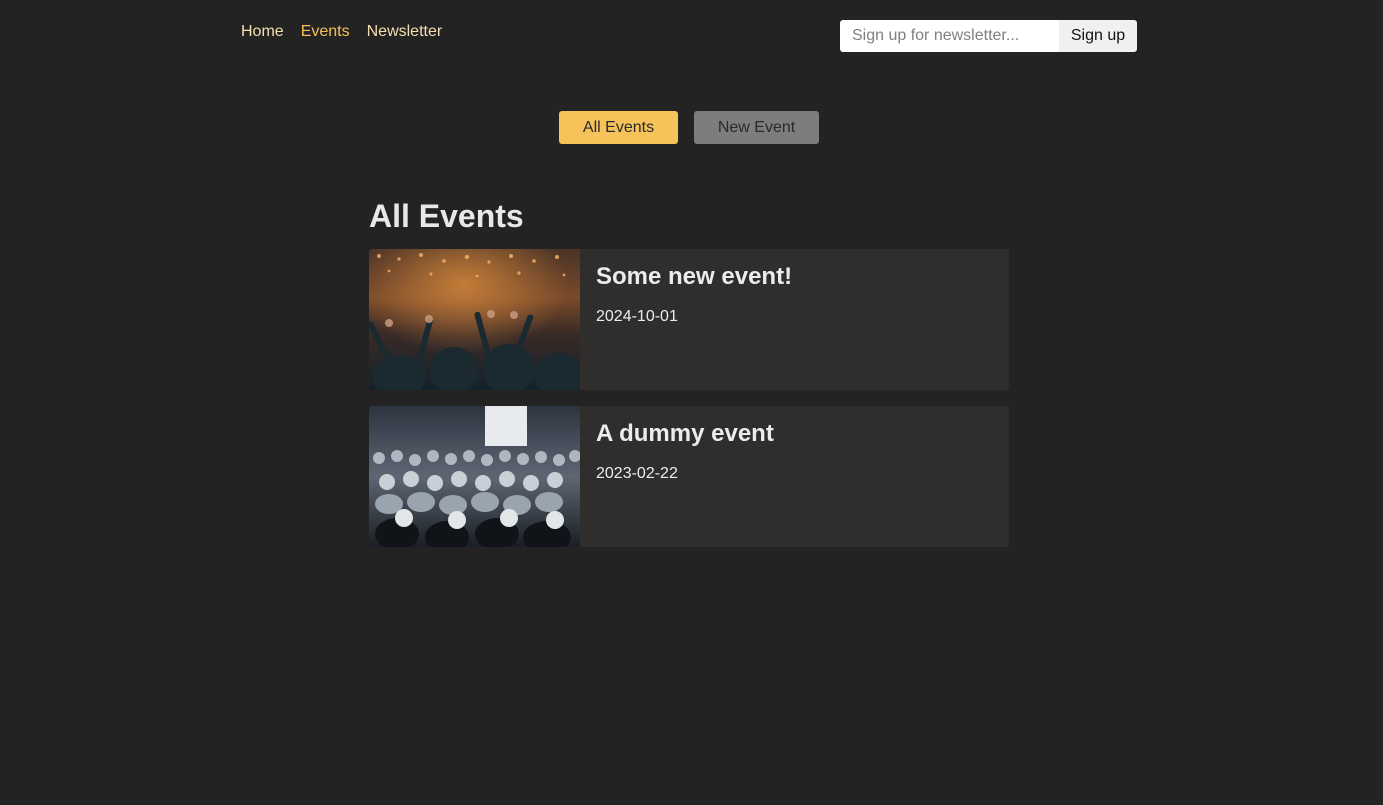 The height and width of the screenshot is (805, 1383). I want to click on event-title: Some new event!, so click(694, 276).